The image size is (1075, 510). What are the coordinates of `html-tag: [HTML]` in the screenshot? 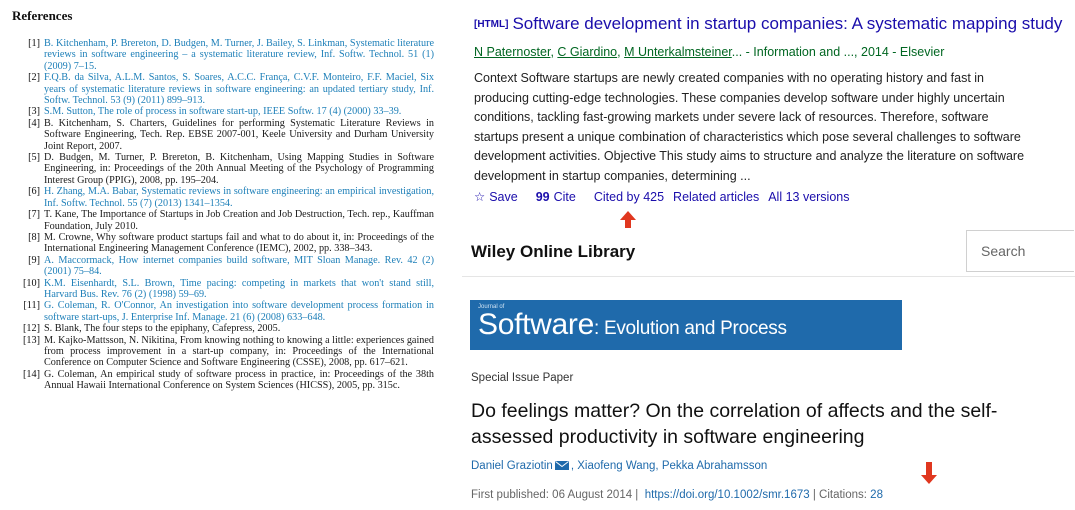 It's located at (491, 24).